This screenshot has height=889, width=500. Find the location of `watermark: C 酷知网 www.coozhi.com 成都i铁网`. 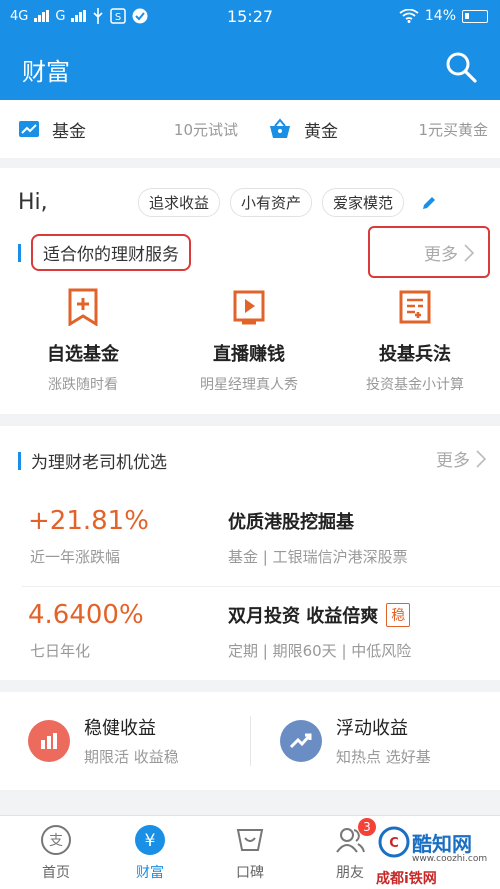

watermark: C 酷知网 www.coozhi.com 成都i铁网 is located at coordinates (435, 854).